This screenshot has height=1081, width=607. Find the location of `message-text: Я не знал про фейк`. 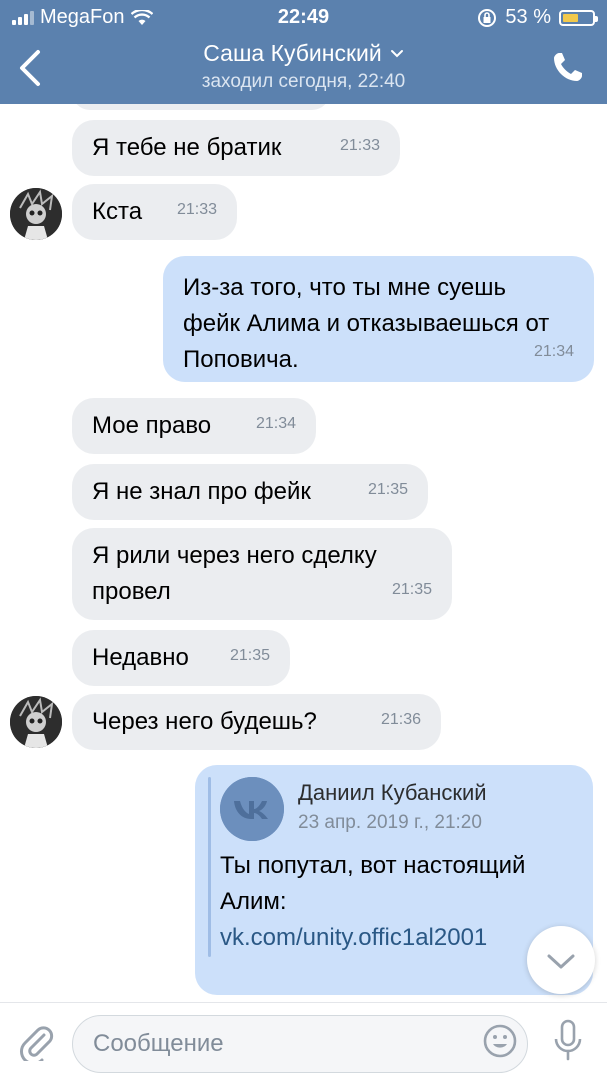

message-text: Я не знал про фейк is located at coordinates (201, 491).